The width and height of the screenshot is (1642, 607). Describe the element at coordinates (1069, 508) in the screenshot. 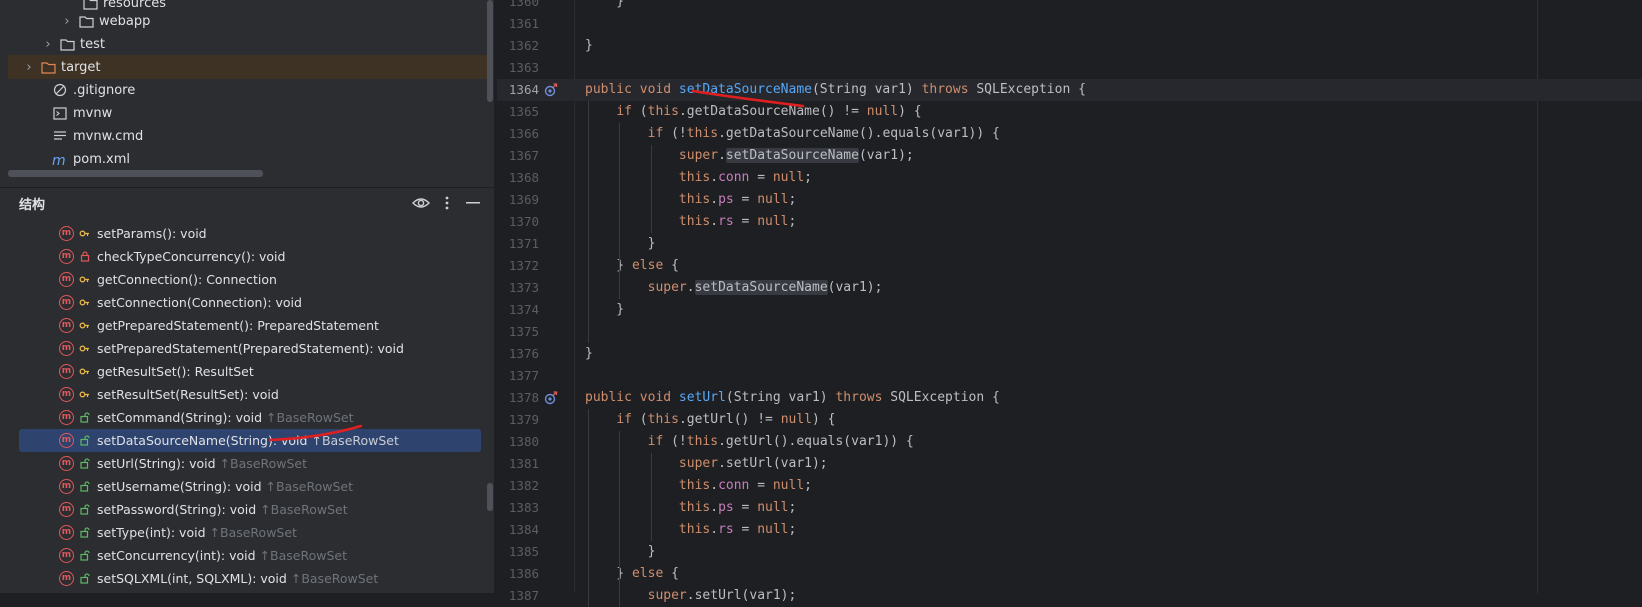

I see `code-line: 1383 this.ps = null;` at that location.